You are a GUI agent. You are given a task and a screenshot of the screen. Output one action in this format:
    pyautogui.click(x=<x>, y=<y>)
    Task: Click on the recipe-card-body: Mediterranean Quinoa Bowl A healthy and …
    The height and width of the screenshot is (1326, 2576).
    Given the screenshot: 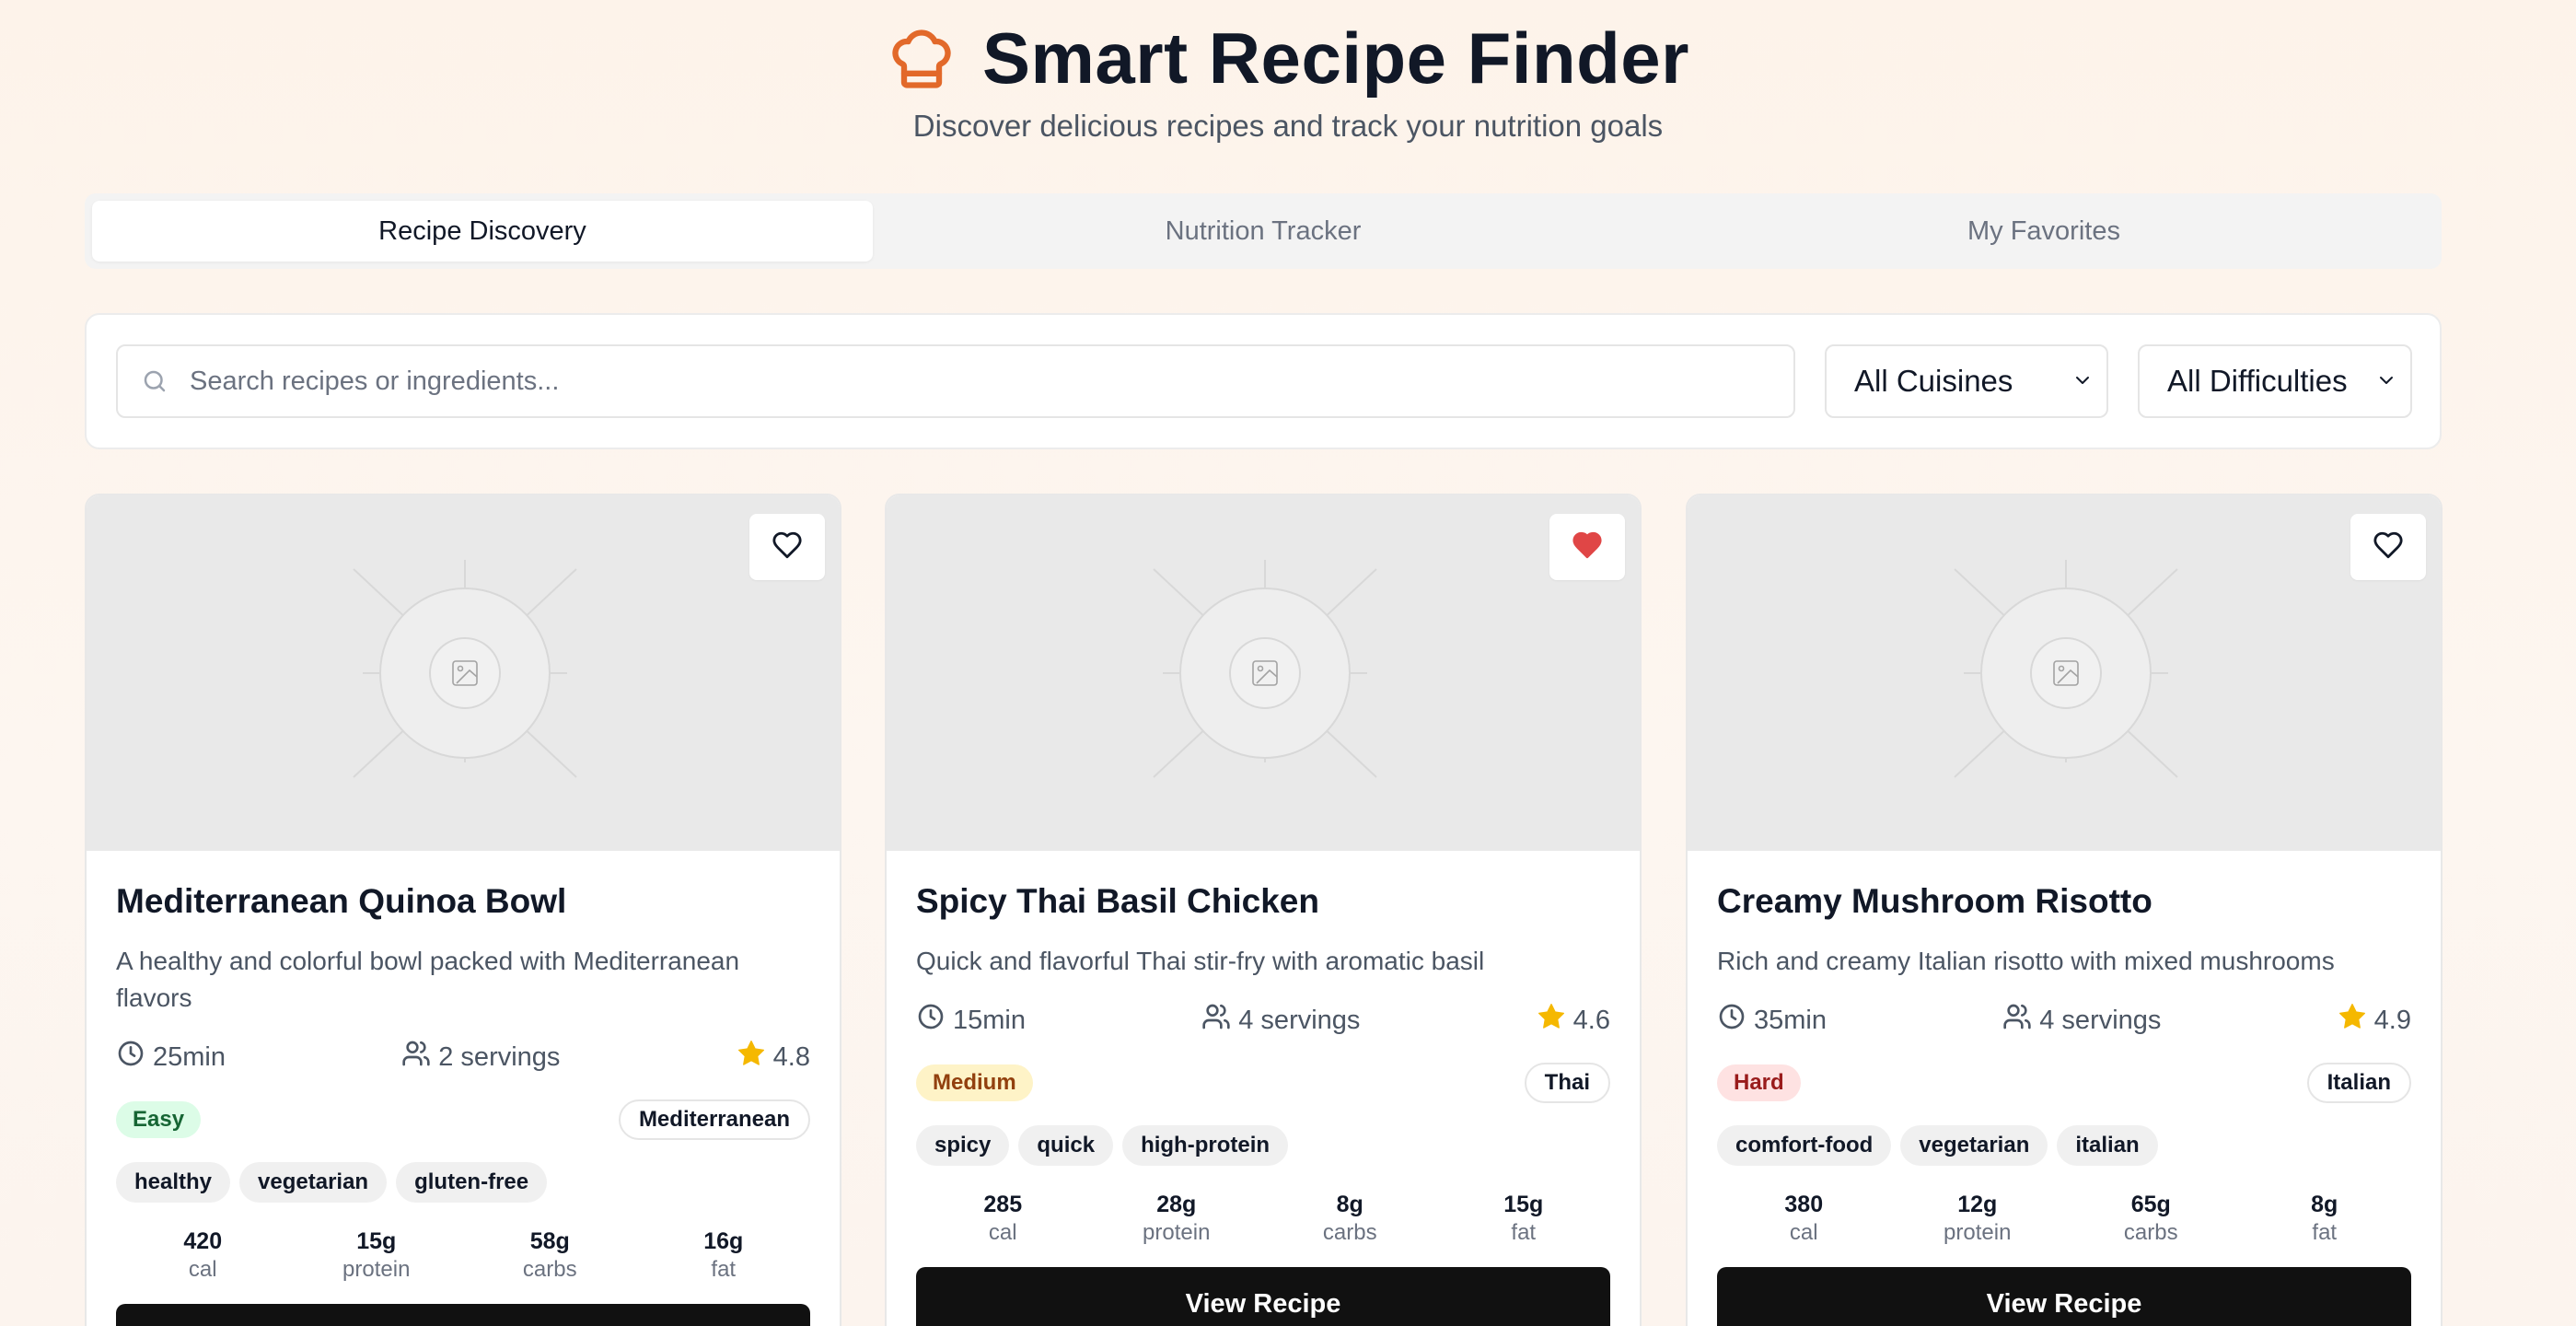 What is the action you would take?
    pyautogui.click(x=463, y=1103)
    